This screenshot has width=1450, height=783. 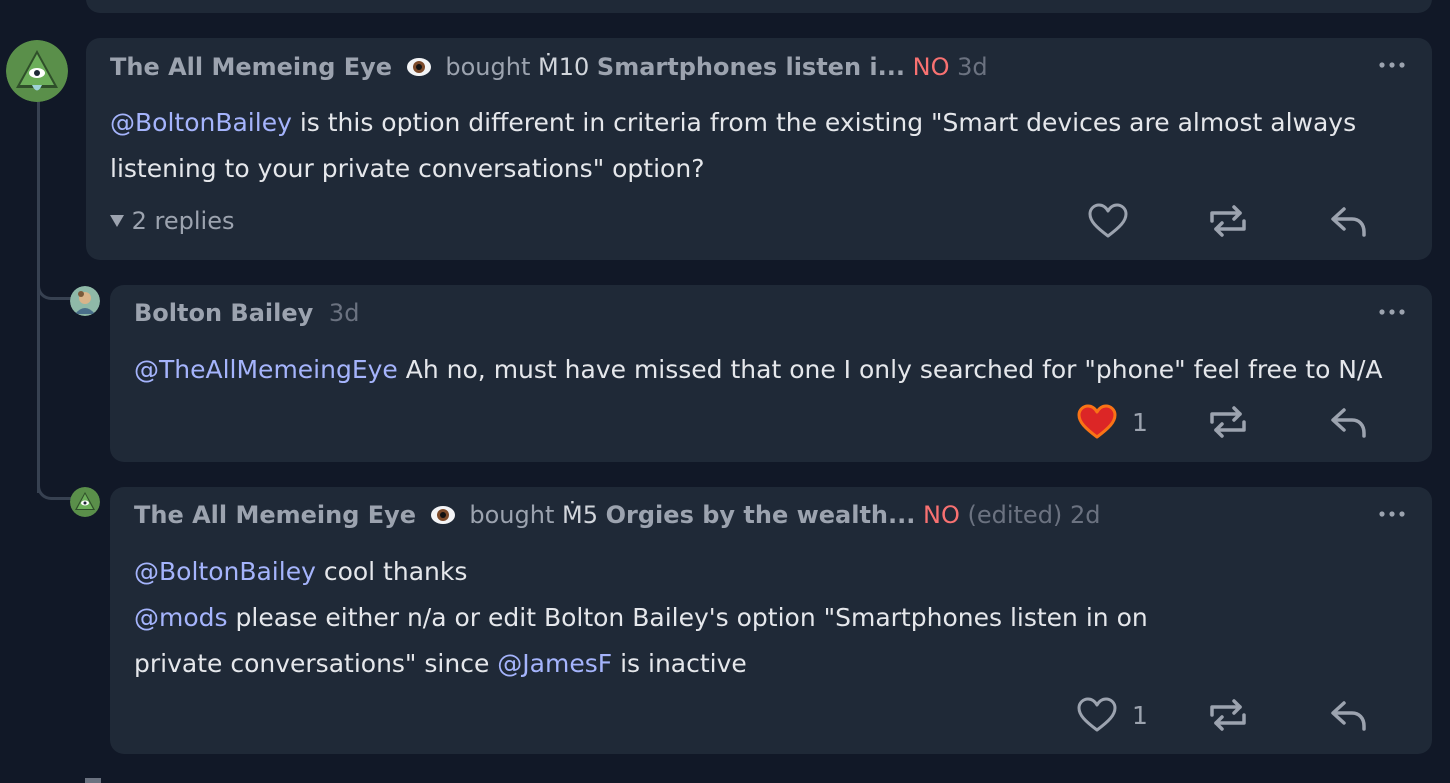 I want to click on edited-label: (edited), so click(x=1015, y=515).